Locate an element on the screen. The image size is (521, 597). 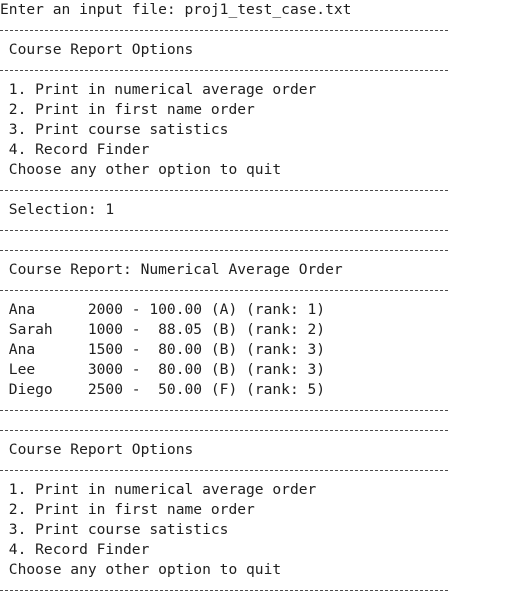
console-line: Enter an input file: proj1_test_case.txt is located at coordinates (176, 9).